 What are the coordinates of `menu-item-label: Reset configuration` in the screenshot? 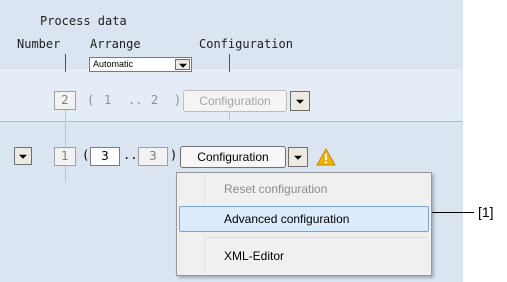 It's located at (276, 189).